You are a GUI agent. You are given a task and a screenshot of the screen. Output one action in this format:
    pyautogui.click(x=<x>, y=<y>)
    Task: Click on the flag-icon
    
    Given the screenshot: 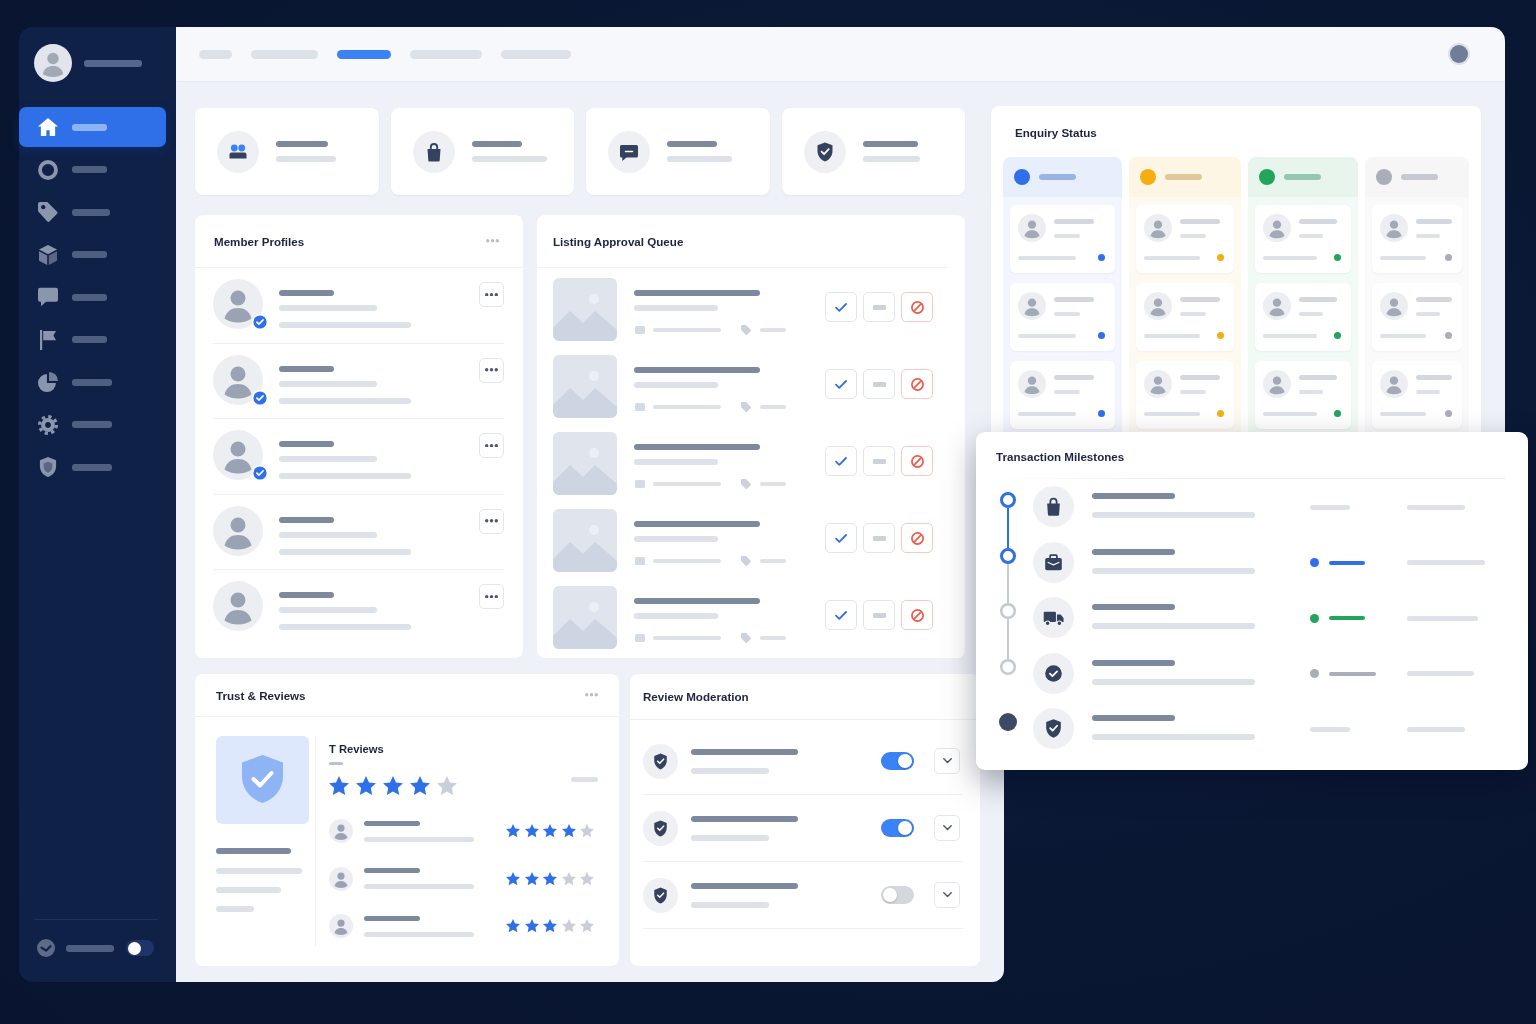 What is the action you would take?
    pyautogui.click(x=48, y=339)
    